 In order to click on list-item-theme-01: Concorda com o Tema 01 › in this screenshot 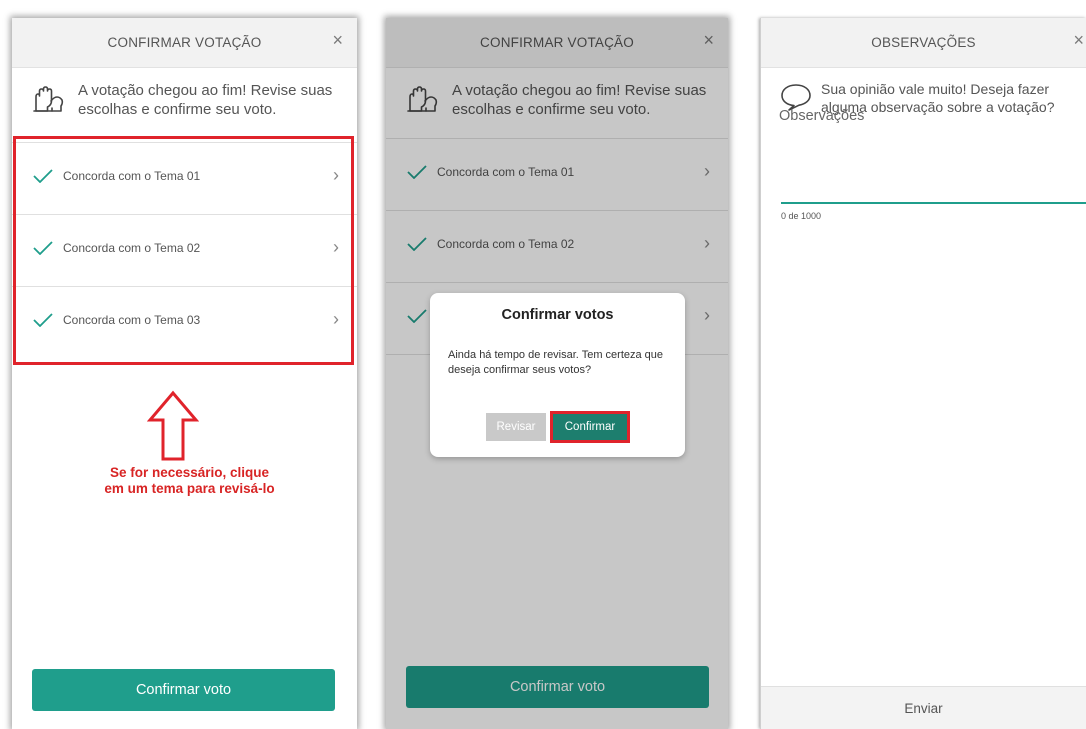, I will do `click(184, 178)`.